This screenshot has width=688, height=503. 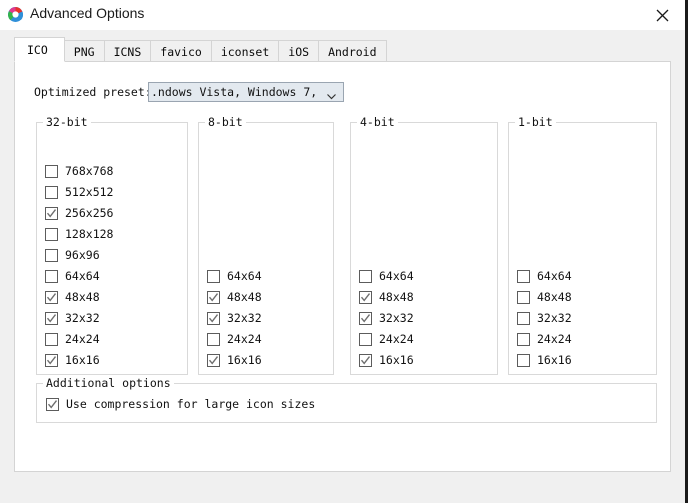 I want to click on group-1-bit: 1-bit 64x64 48x48 32x32 24x24 16x16, so click(x=582, y=245).